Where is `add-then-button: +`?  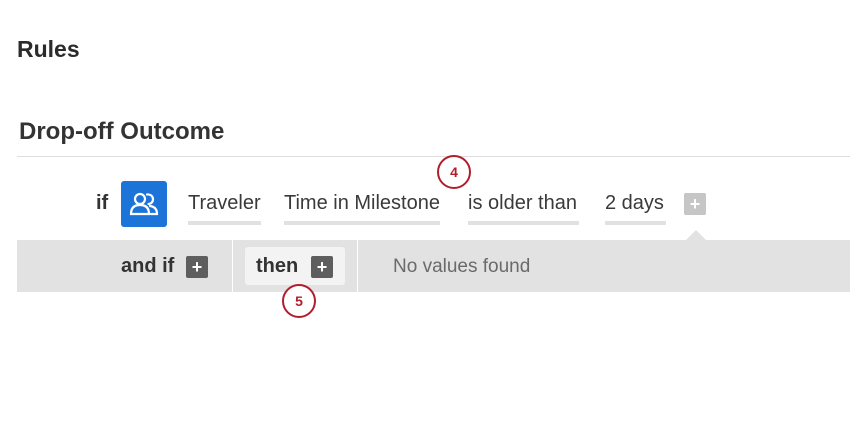 add-then-button: + is located at coordinates (322, 267).